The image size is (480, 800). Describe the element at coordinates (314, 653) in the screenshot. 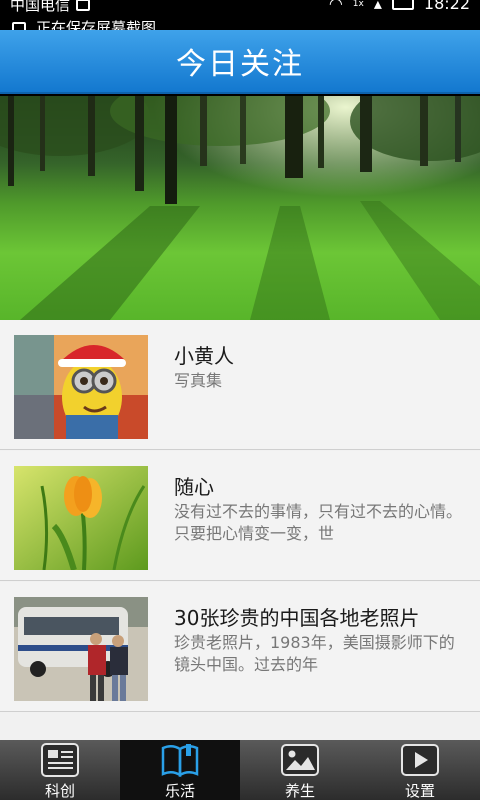

I see `item-description: 珍贵老照片，1983年，美国摄影师下的镜头中国。过去的年` at that location.